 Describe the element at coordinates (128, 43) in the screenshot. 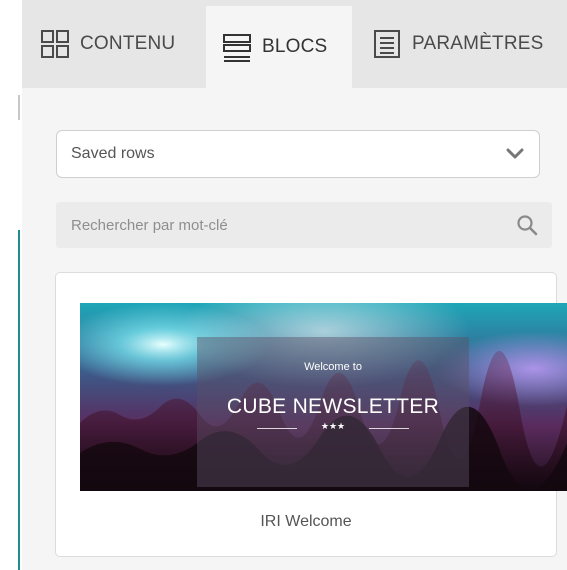

I see `tab-contenu-label: CONTENU` at that location.